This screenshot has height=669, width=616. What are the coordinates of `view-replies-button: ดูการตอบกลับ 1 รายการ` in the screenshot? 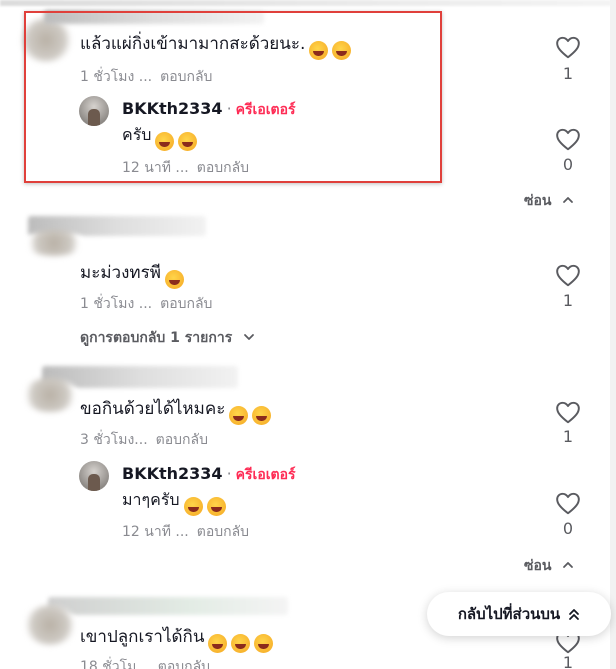 It's located at (167, 338).